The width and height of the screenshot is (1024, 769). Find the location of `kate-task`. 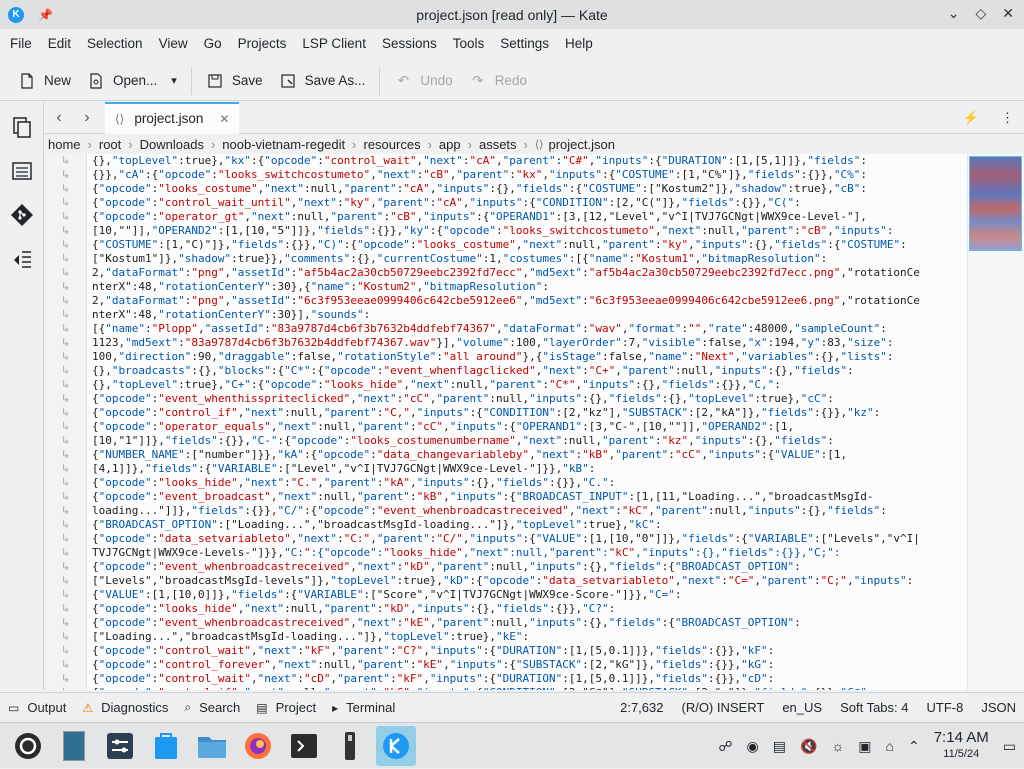

kate-task is located at coordinates (396, 745).